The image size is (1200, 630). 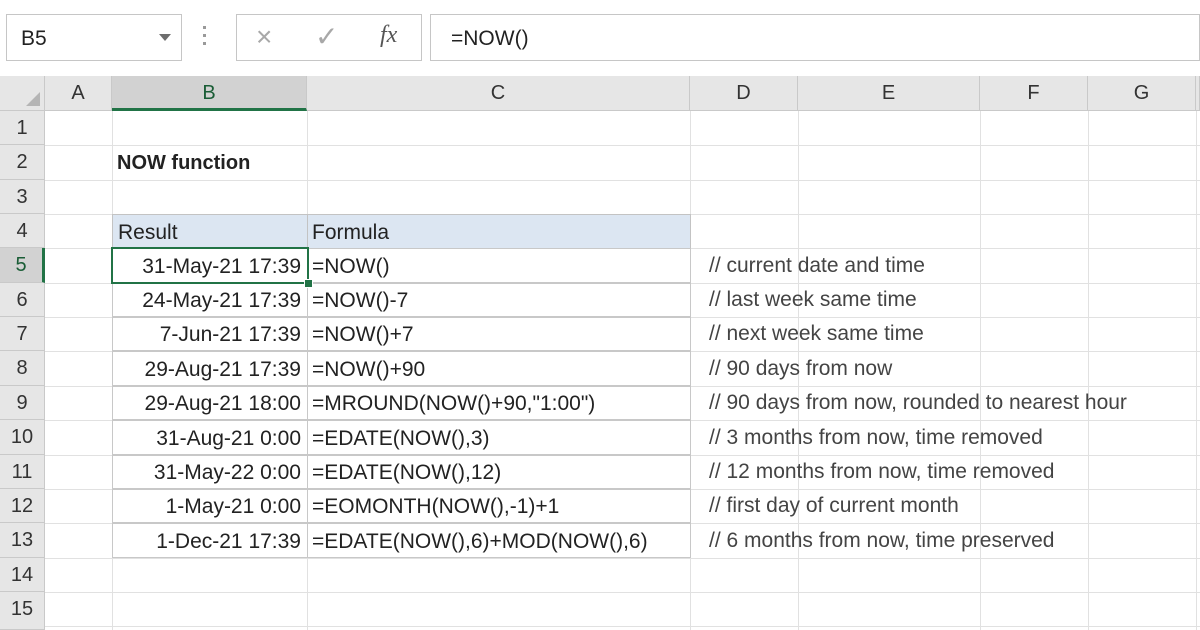 What do you see at coordinates (490, 38) in the screenshot?
I see `formula-text: =NOW()` at bounding box center [490, 38].